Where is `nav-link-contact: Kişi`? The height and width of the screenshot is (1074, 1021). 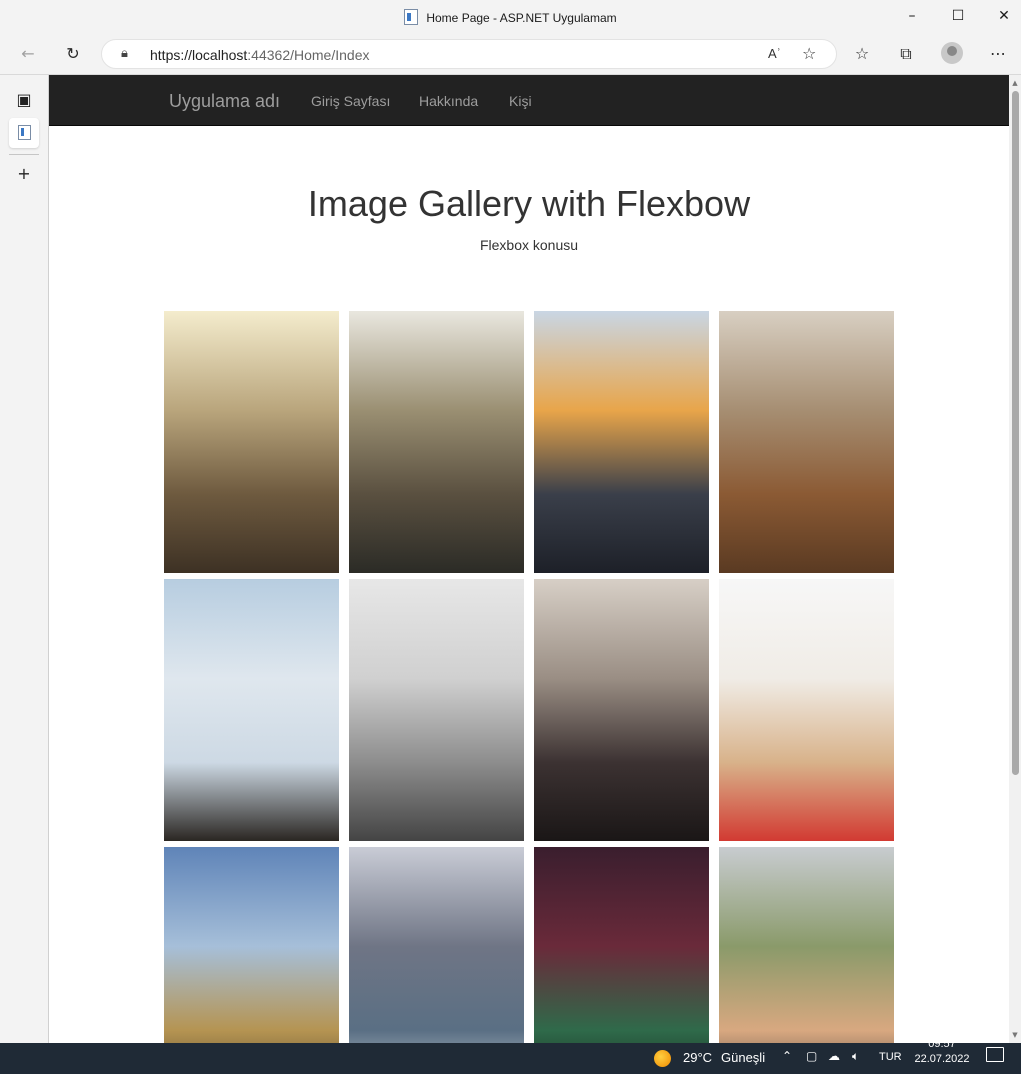 nav-link-contact: Kişi is located at coordinates (520, 101).